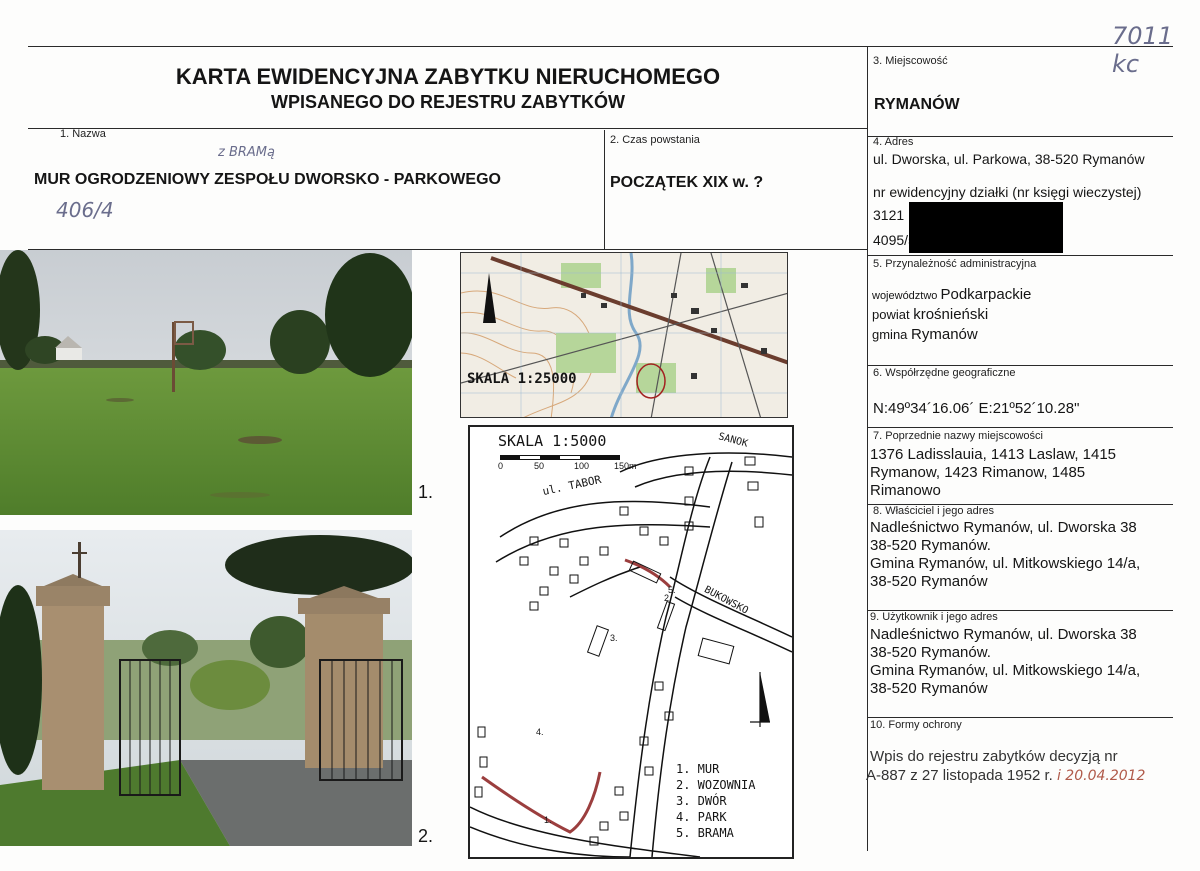  I want to click on sec1-label: 1. Nazwa, so click(83, 134).